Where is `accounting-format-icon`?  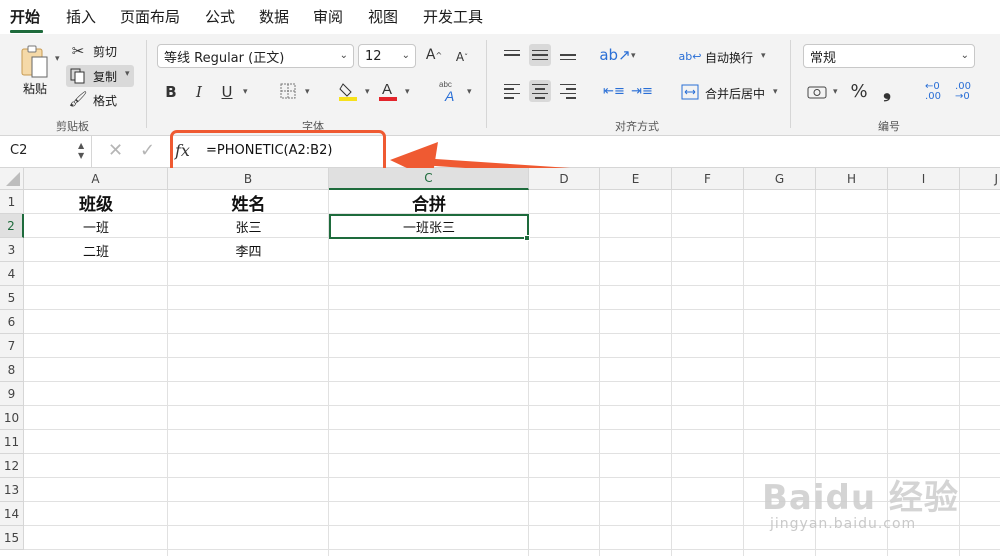
accounting-format-icon is located at coordinates (817, 92).